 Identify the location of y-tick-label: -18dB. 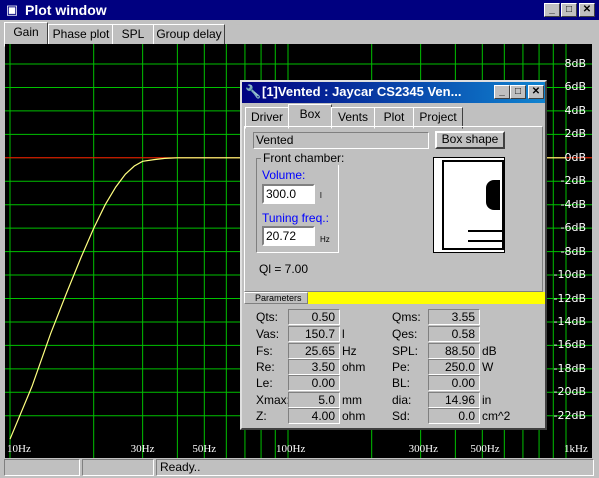
(570, 368).